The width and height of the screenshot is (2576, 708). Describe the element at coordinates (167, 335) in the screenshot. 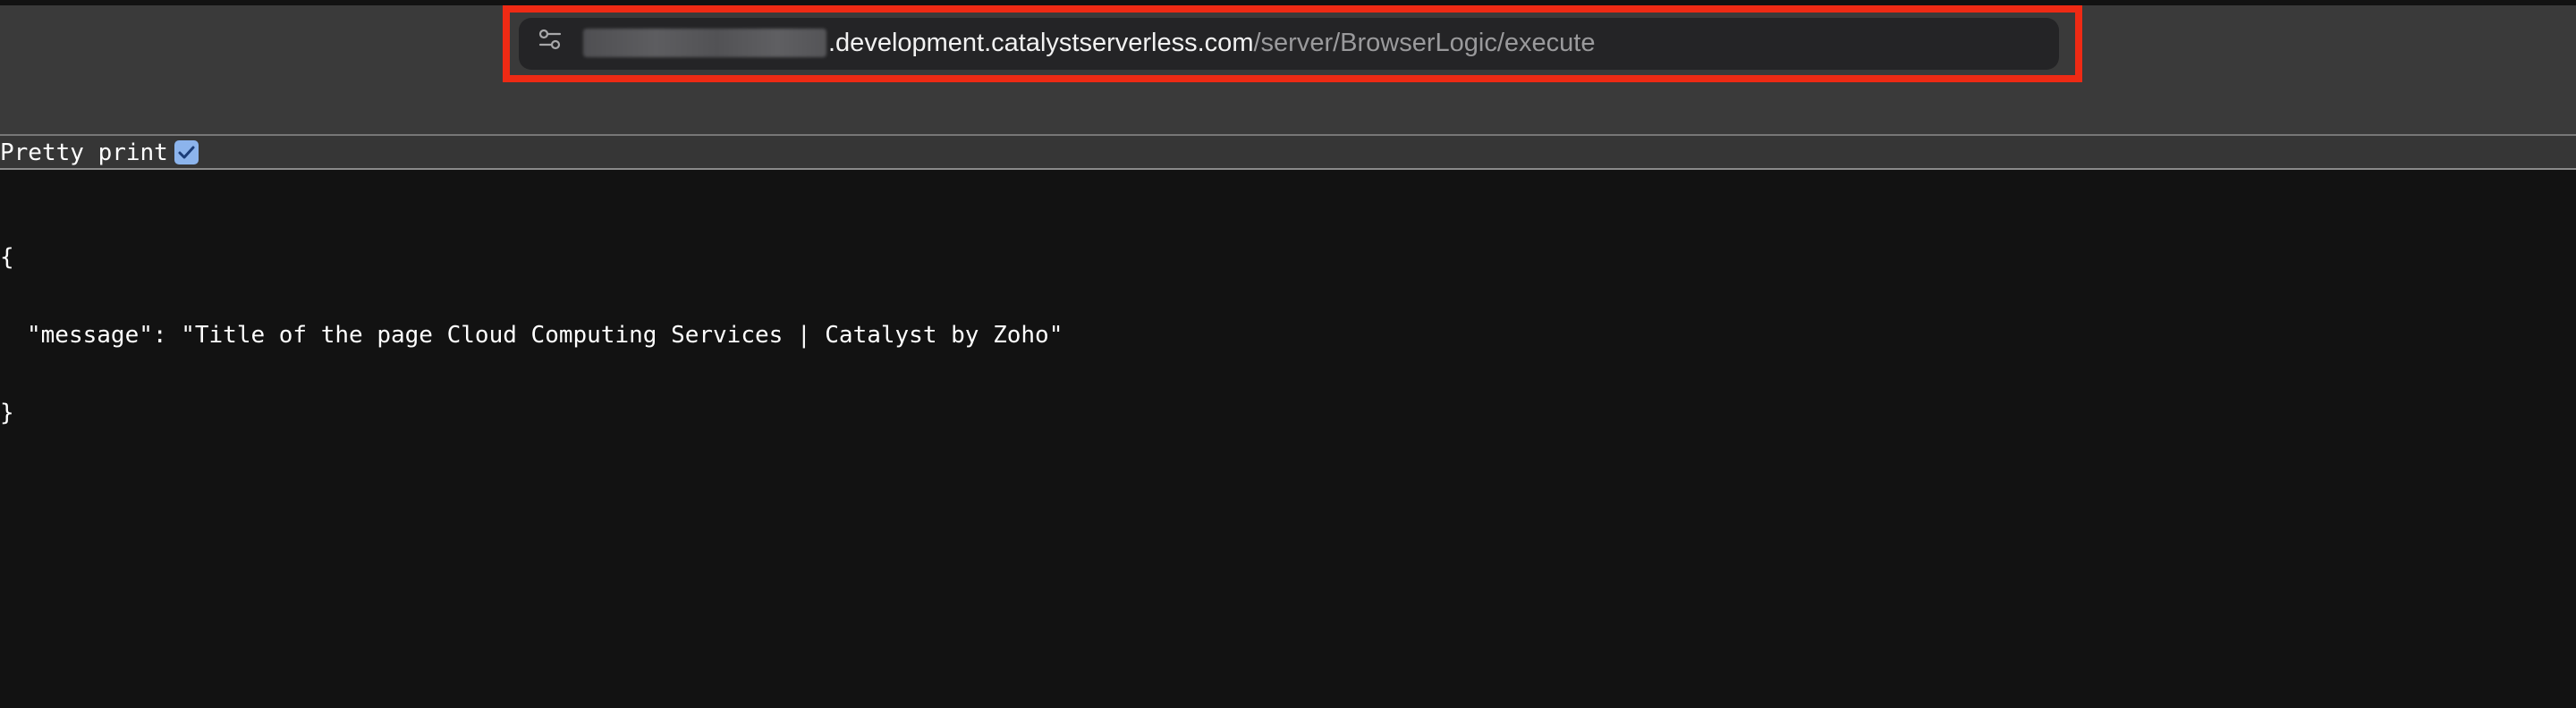

I see `json-colon: :` at that location.